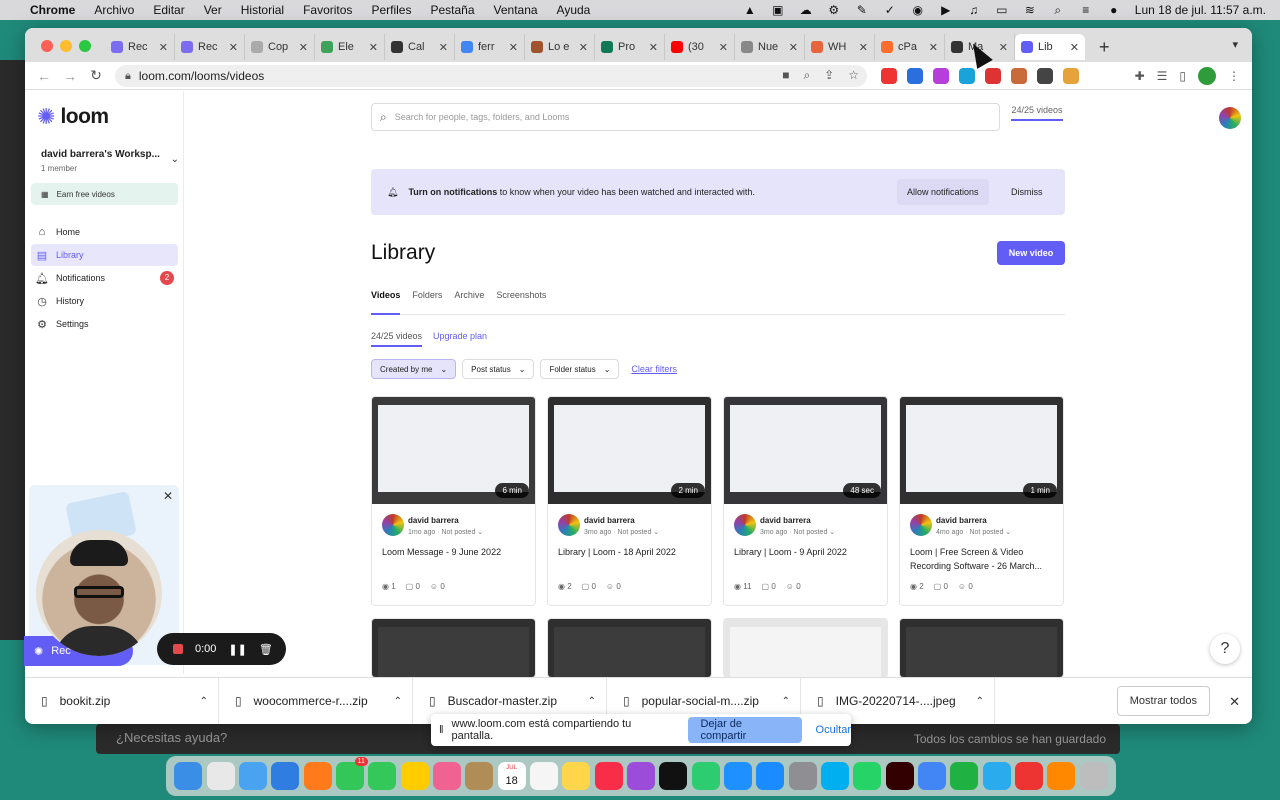  What do you see at coordinates (943, 192) in the screenshot?
I see `allow-notifications-button: Allow notifications` at bounding box center [943, 192].